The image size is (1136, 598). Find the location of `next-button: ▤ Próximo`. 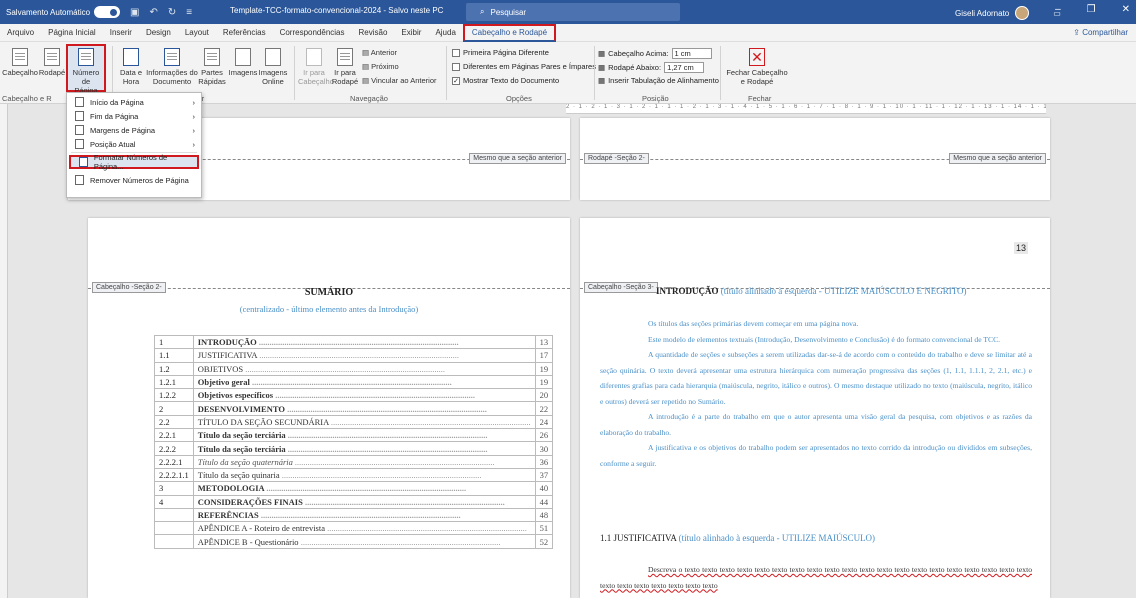

next-button: ▤ Próximo is located at coordinates (380, 66).